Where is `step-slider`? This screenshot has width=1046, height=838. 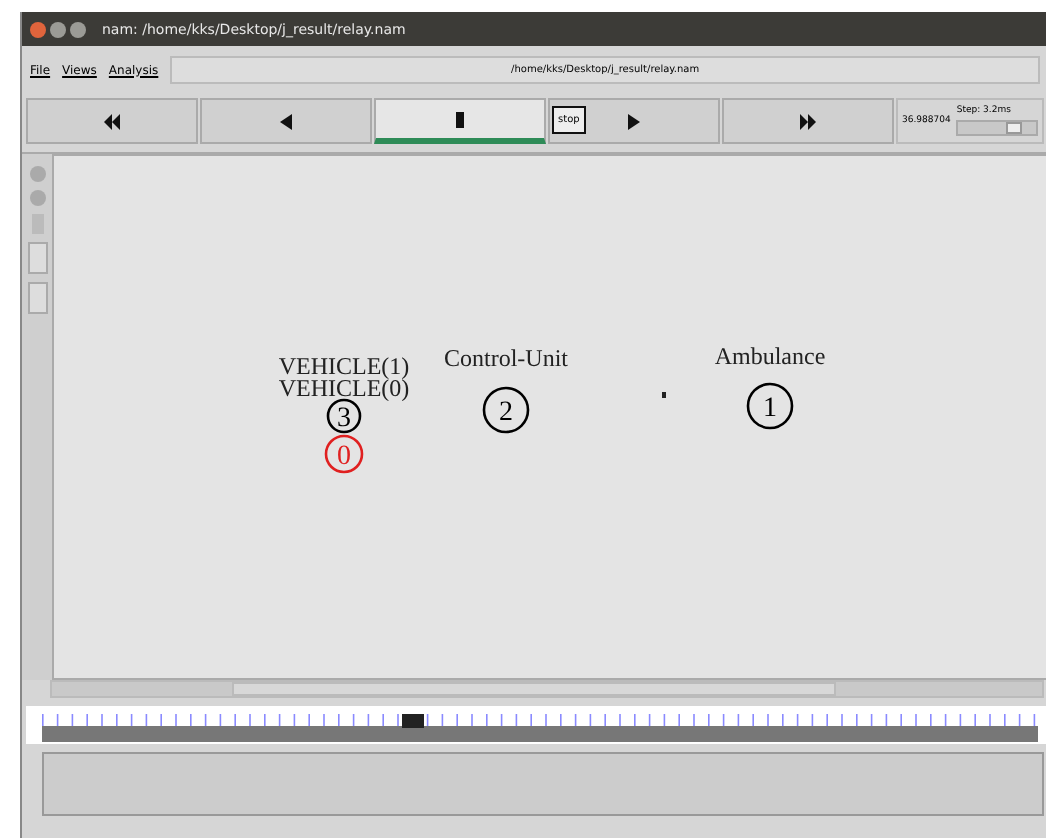
step-slider is located at coordinates (997, 128).